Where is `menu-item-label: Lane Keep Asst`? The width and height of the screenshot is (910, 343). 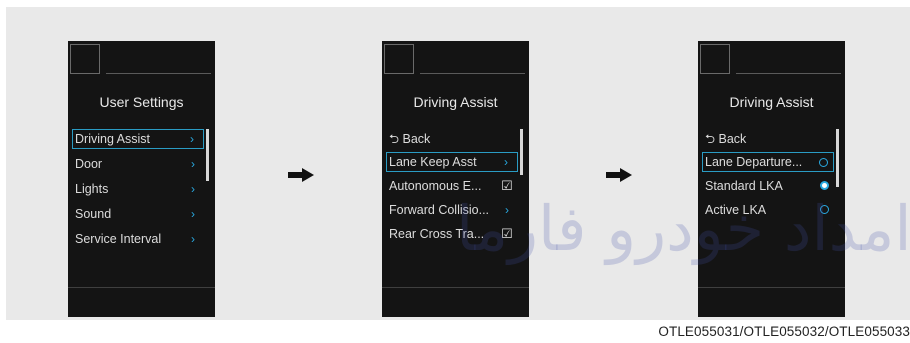
menu-item-label: Lane Keep Asst is located at coordinates (433, 162).